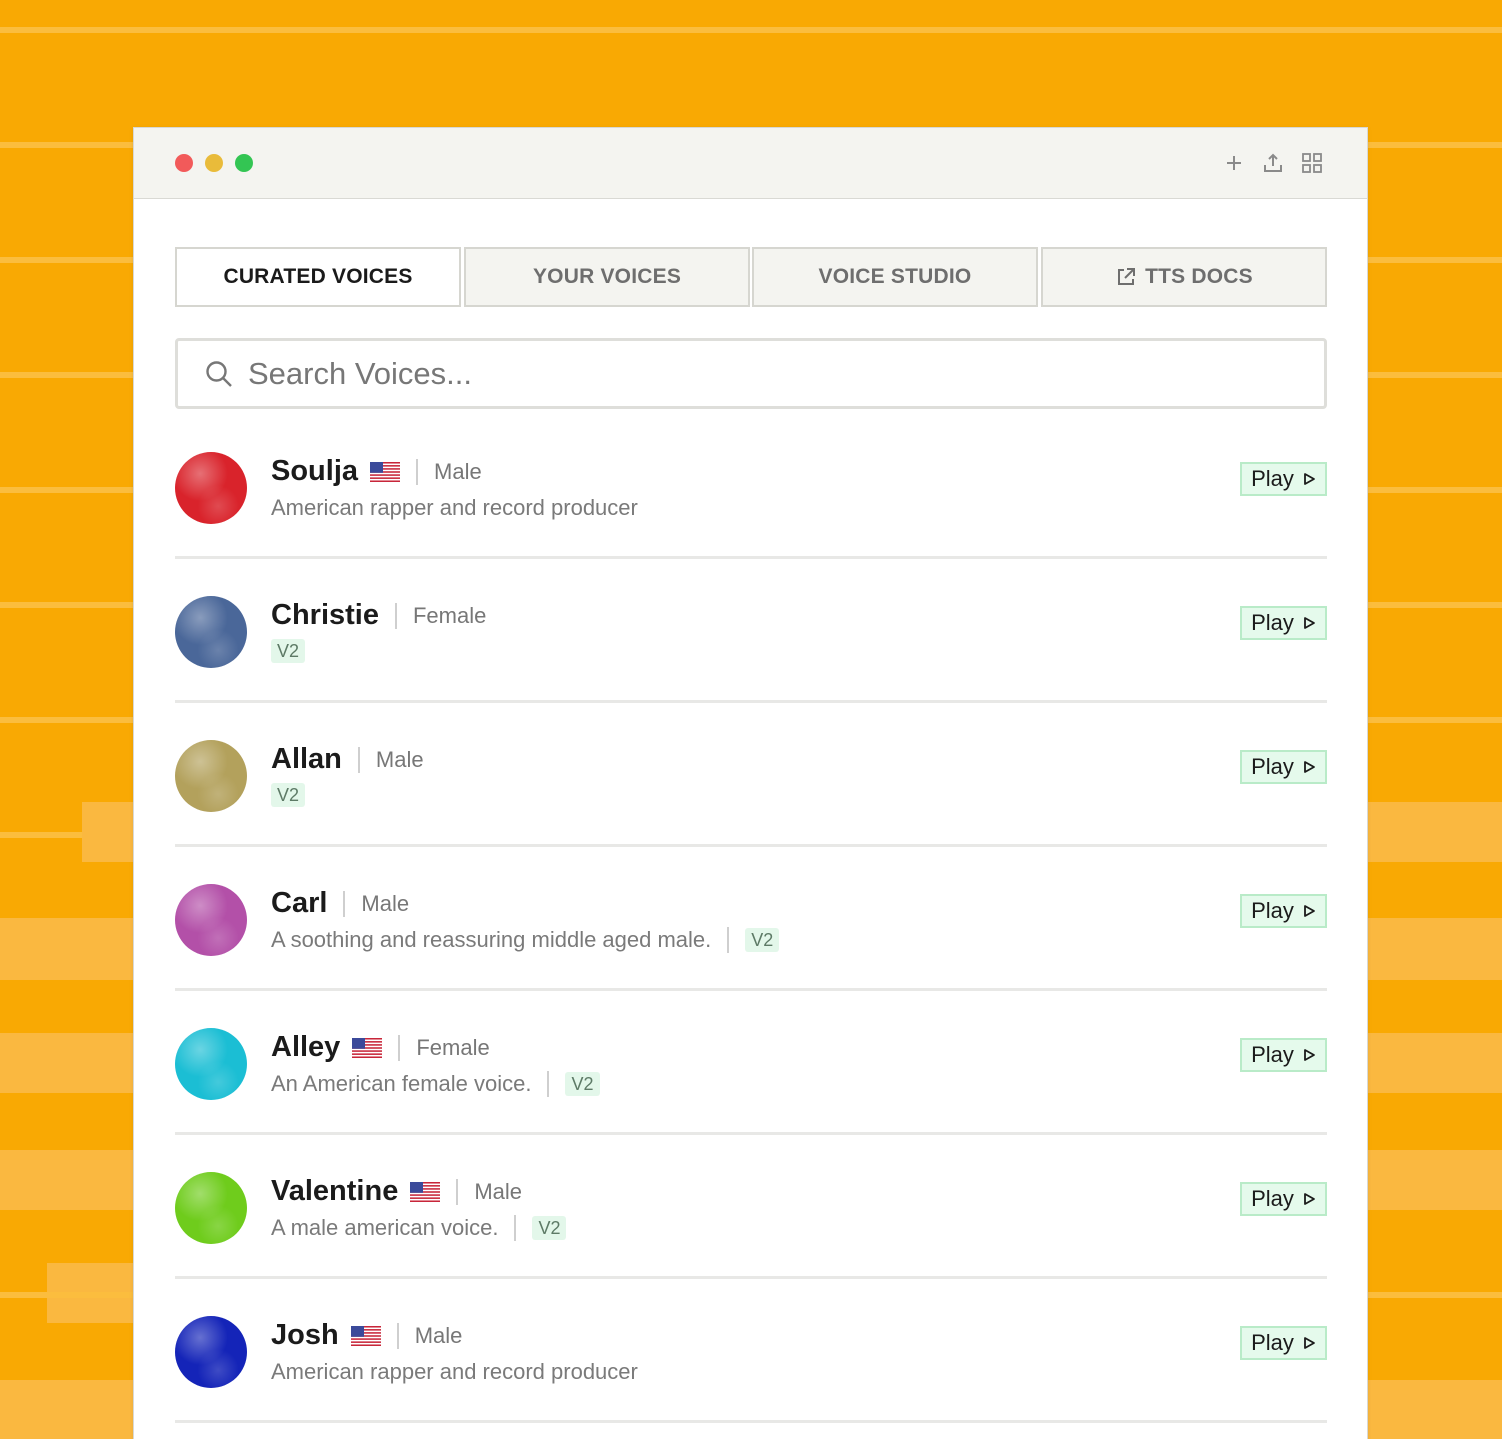  I want to click on grid-icon, so click(1312, 163).